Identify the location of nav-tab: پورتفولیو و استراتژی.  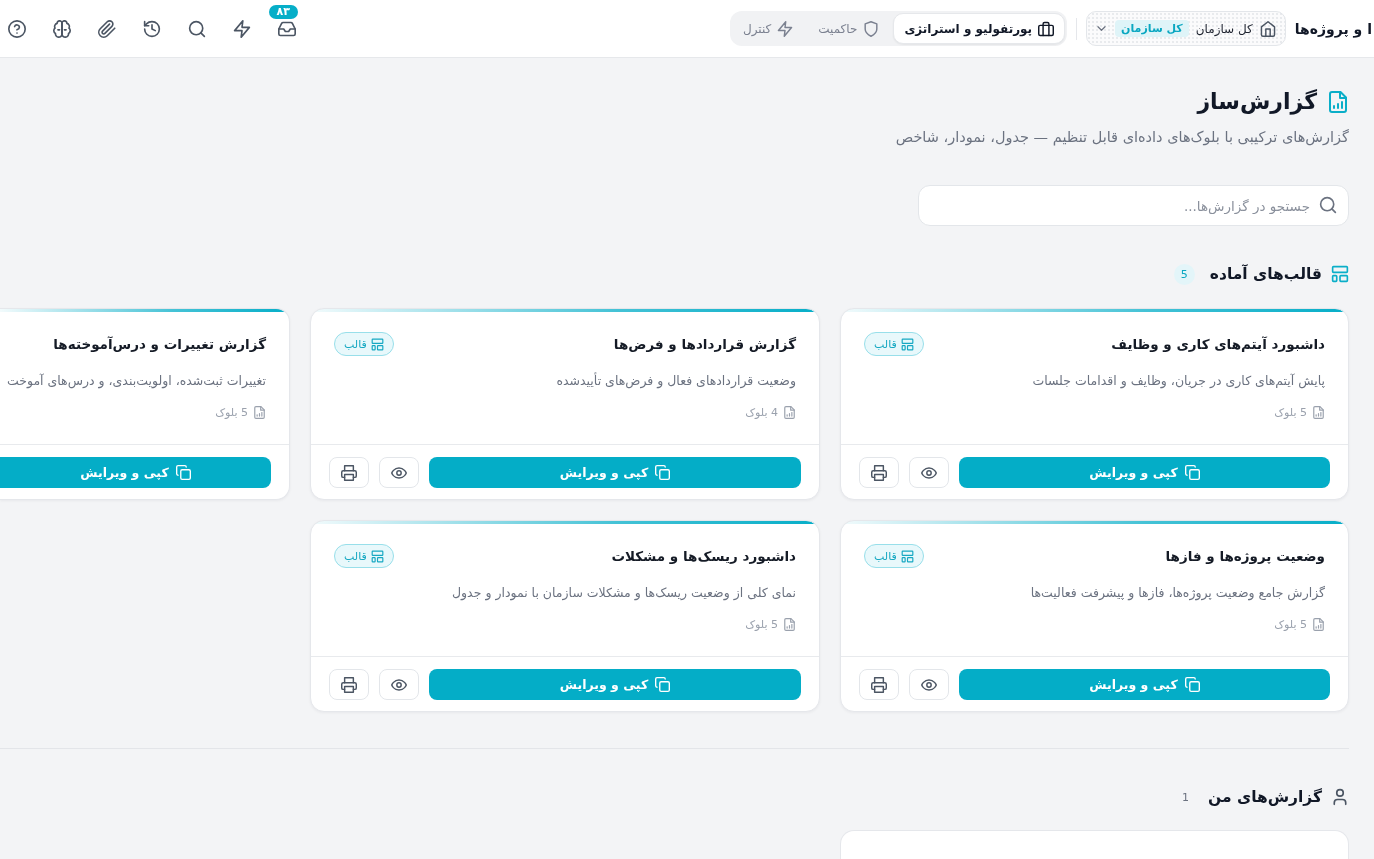
(979, 28).